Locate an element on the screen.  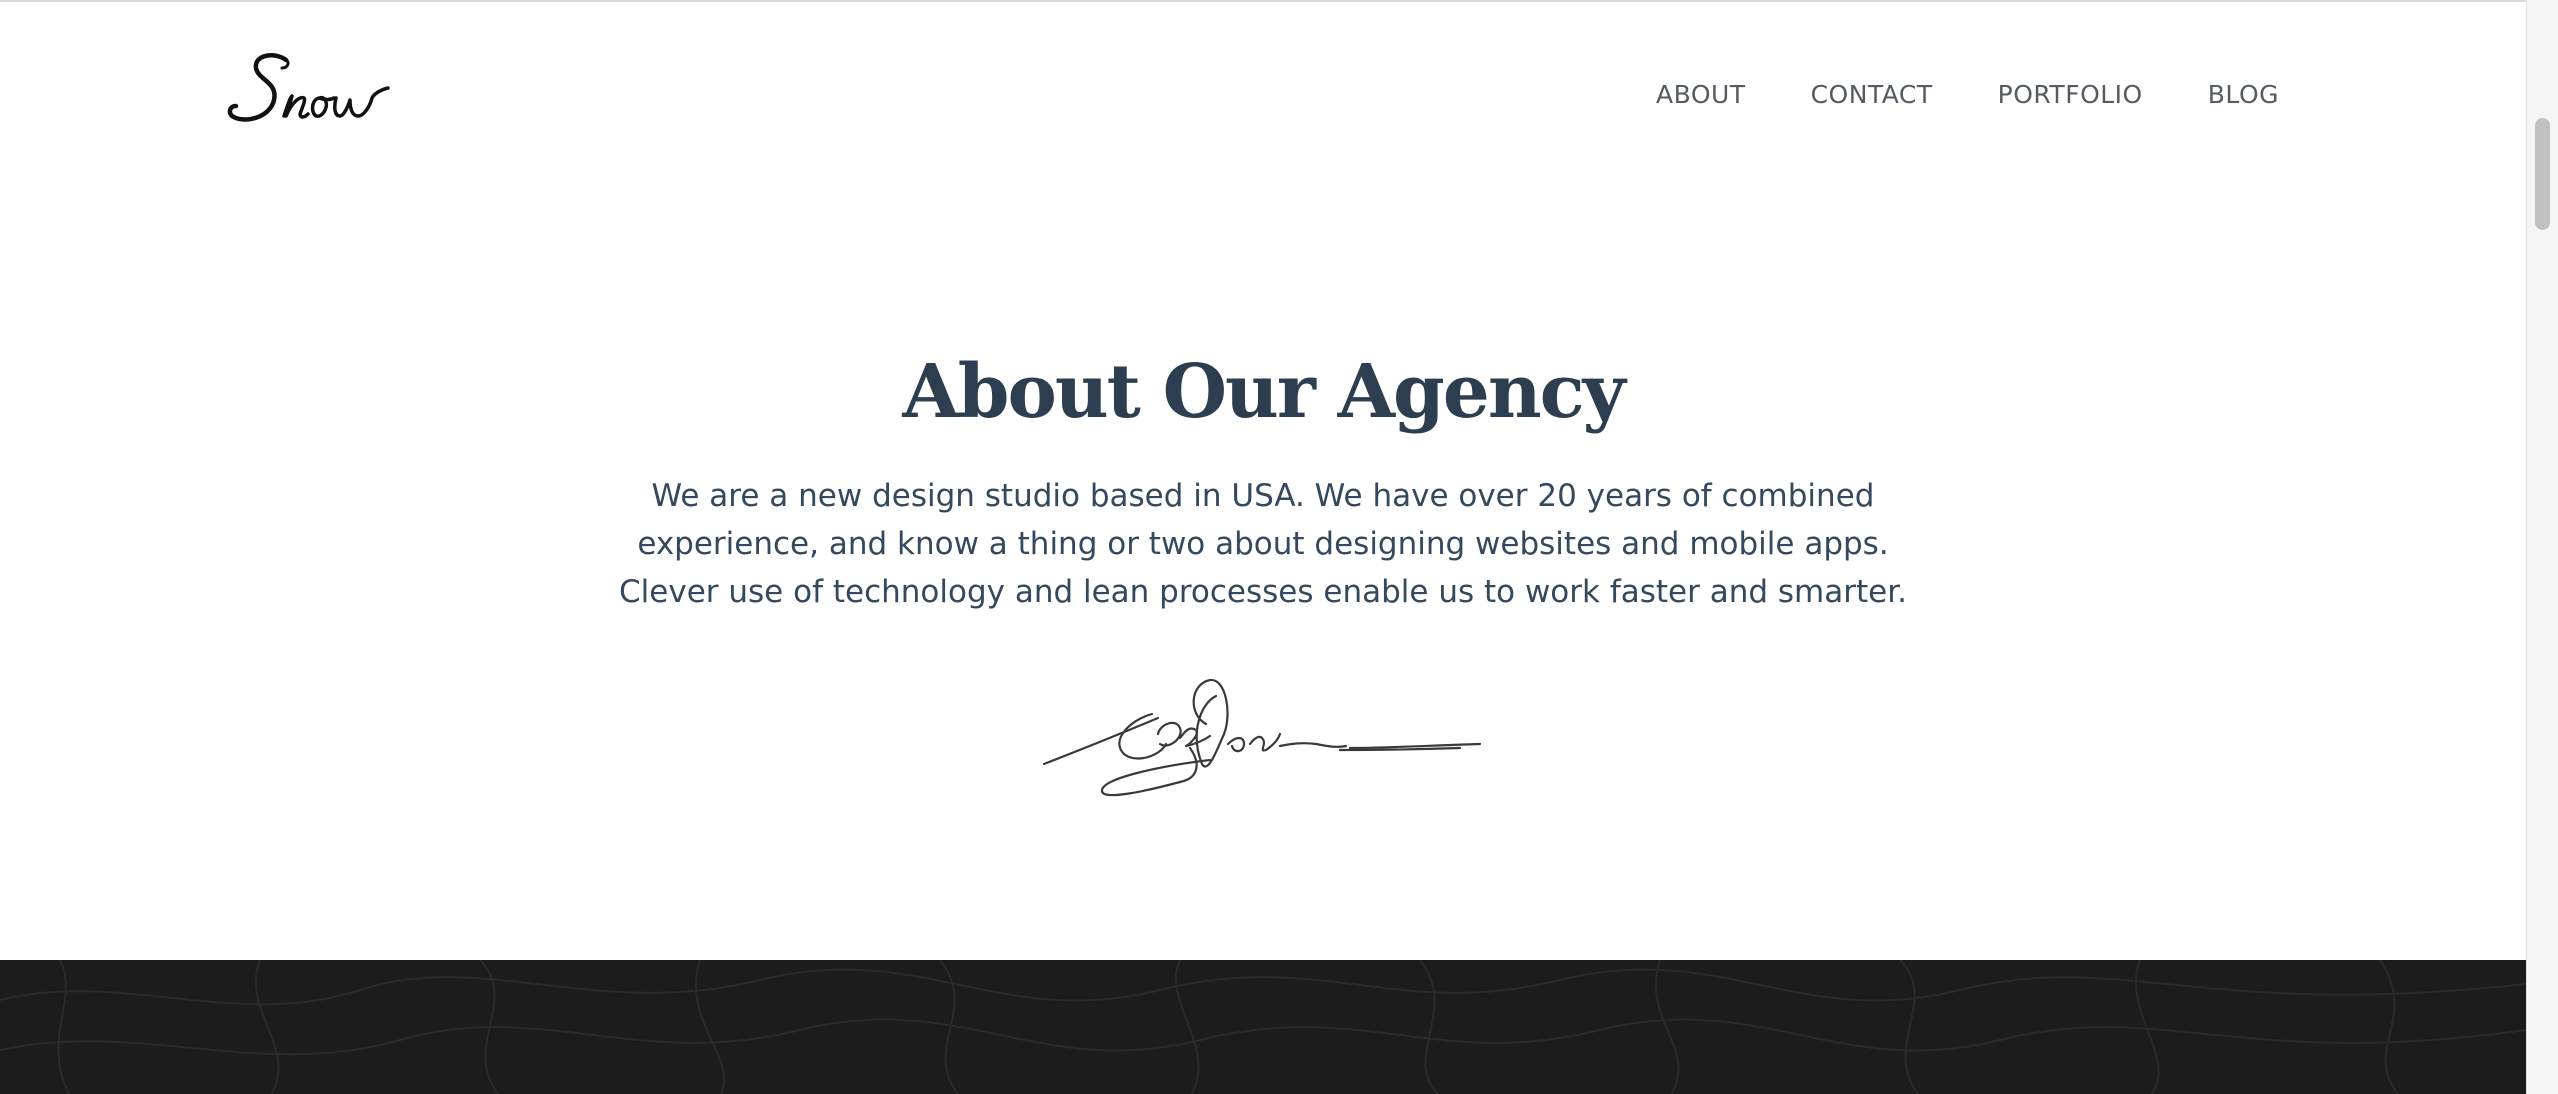
logo is located at coordinates (312, 91).